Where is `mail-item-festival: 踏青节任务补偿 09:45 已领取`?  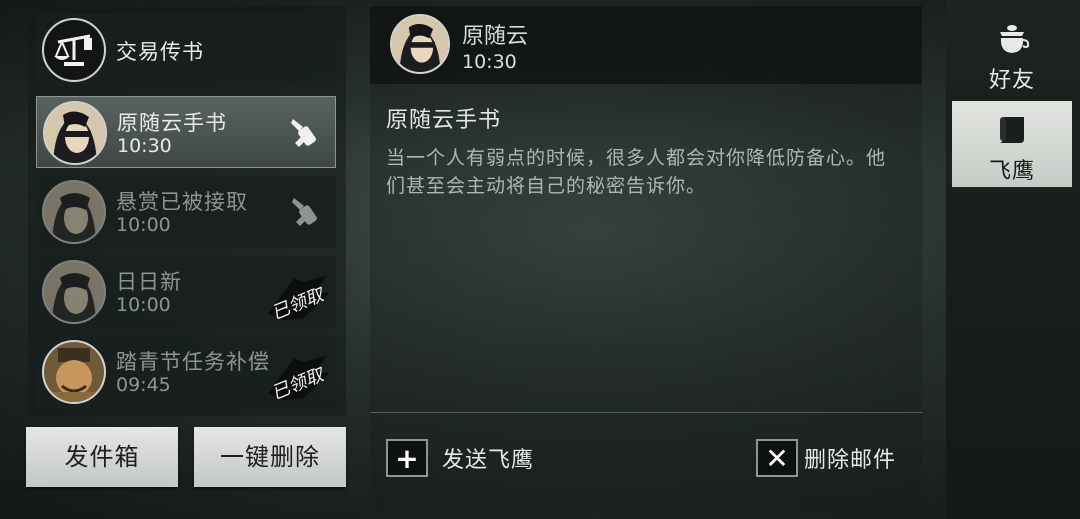 mail-item-festival: 踏青节任务补偿 09:45 已领取 is located at coordinates (186, 372).